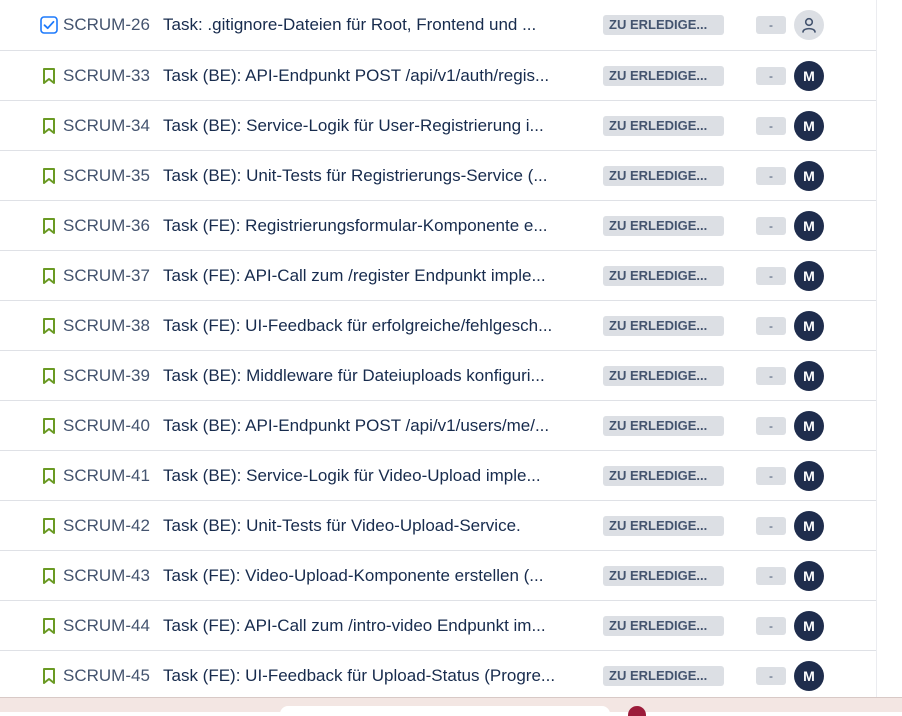 Image resolution: width=902 pixels, height=716 pixels. What do you see at coordinates (106, 426) in the screenshot?
I see `issue-key: SCRUM-40` at bounding box center [106, 426].